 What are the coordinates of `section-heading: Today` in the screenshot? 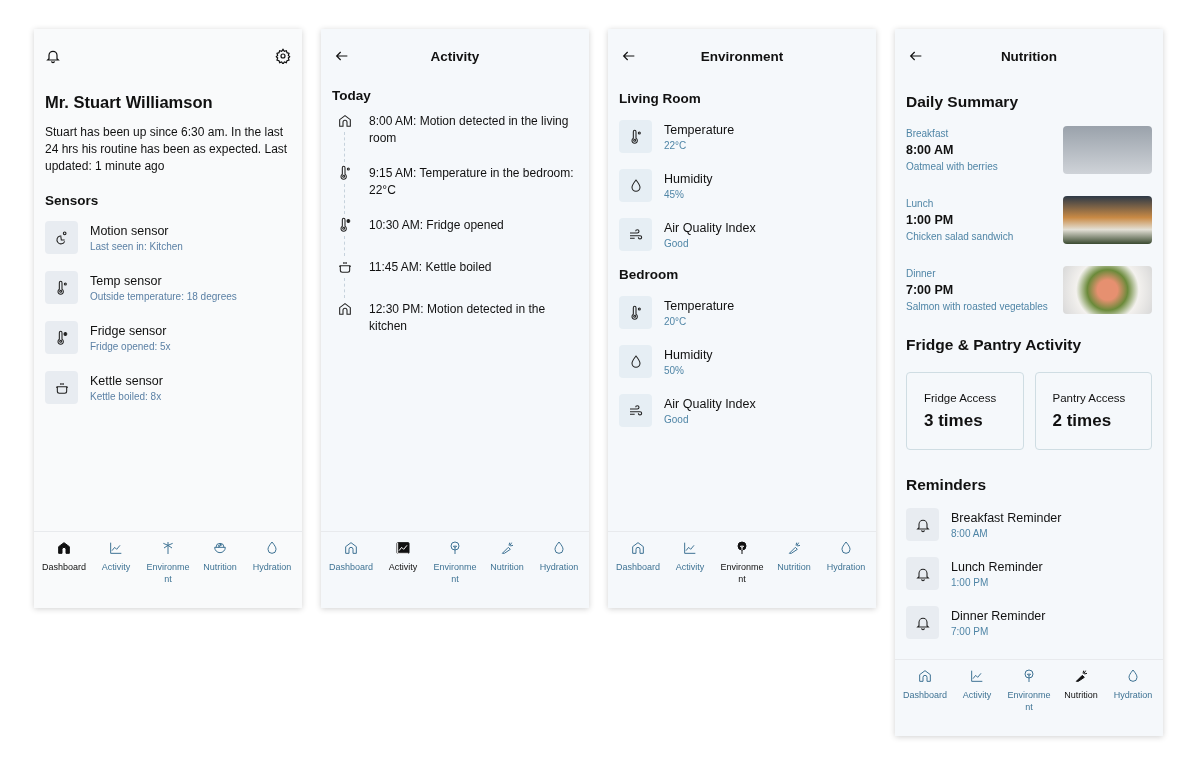 It's located at (352, 95).